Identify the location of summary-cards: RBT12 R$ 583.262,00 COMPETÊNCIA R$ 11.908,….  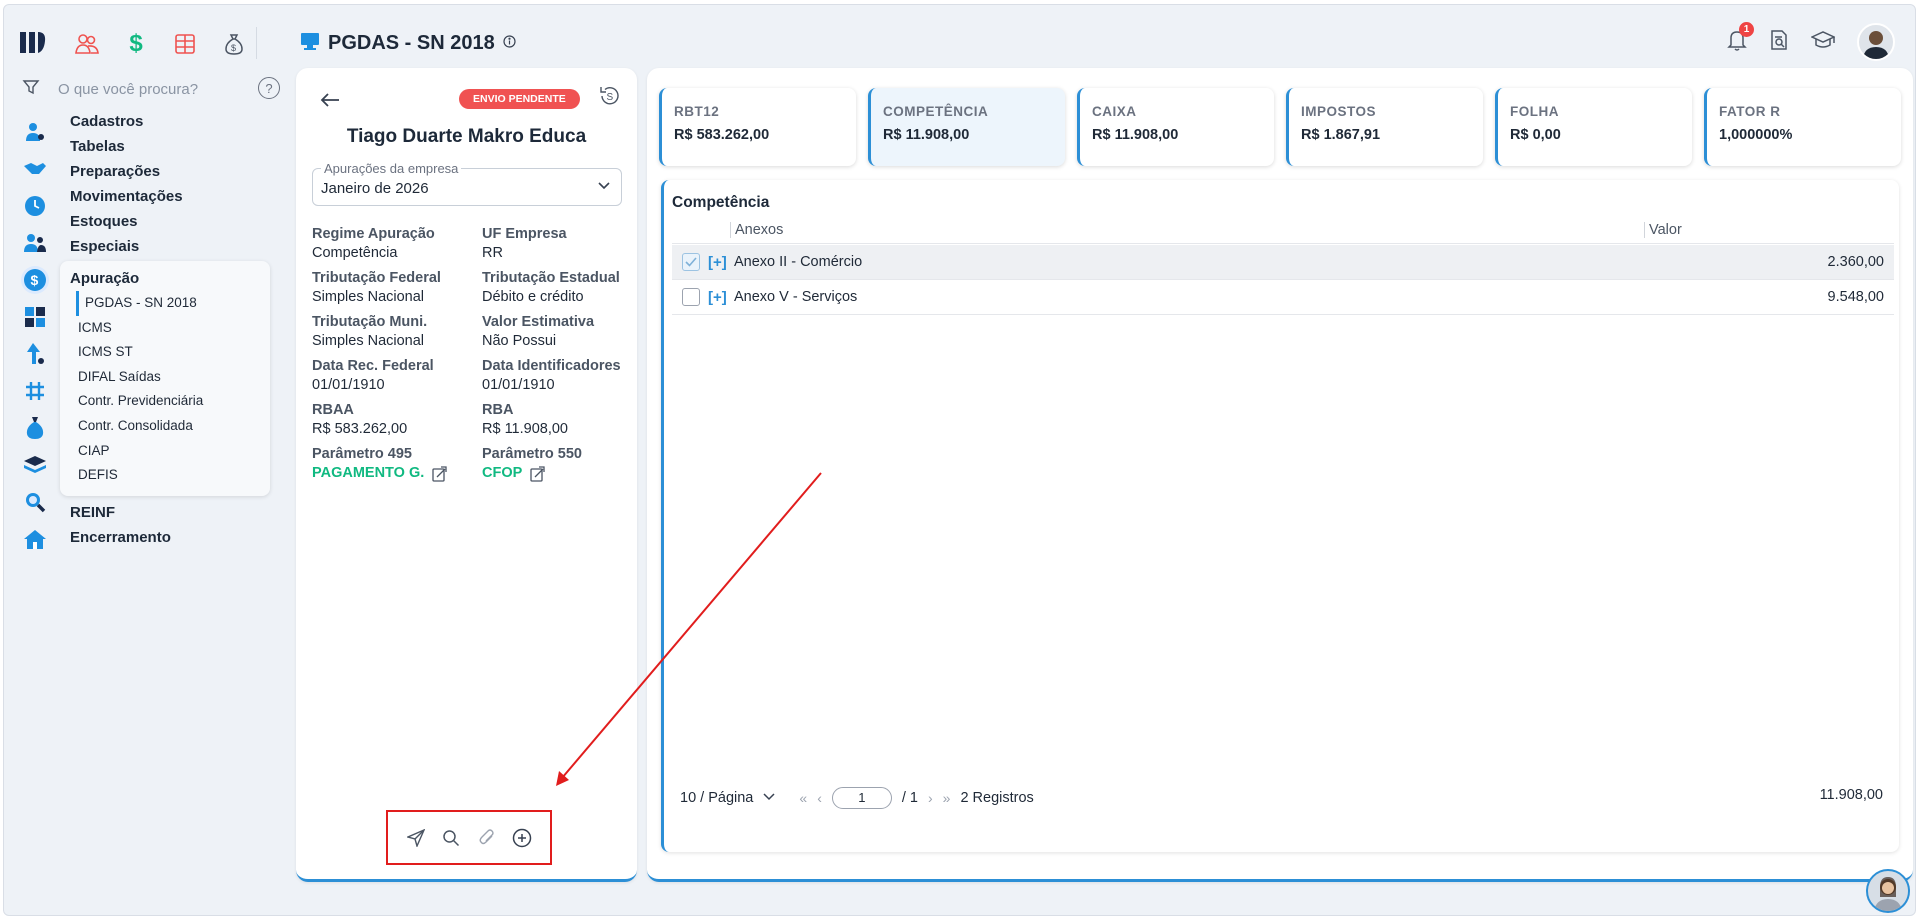
(1280, 127).